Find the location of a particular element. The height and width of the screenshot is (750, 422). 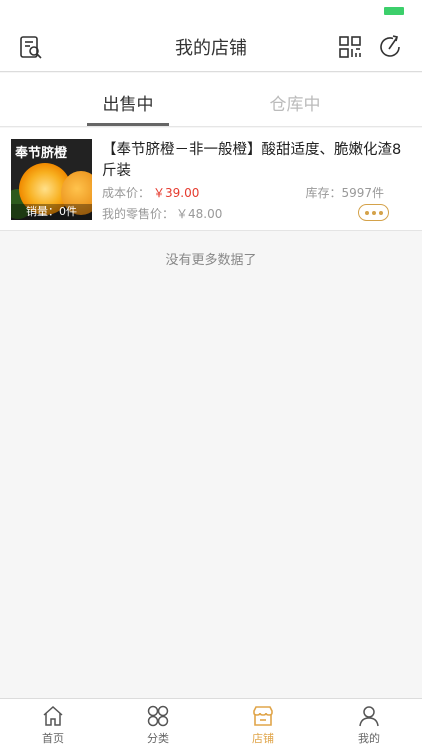

more-options-button is located at coordinates (373, 212).